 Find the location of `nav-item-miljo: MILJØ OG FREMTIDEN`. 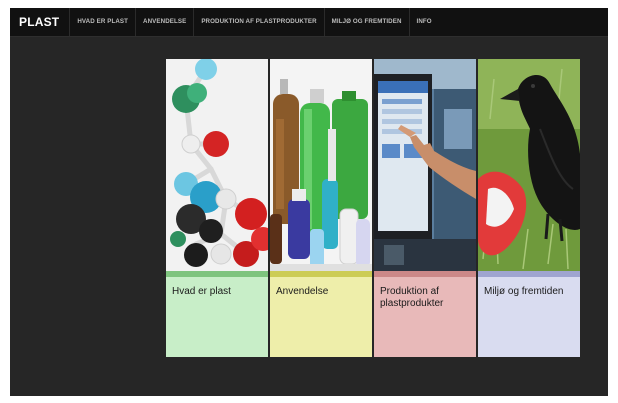

nav-item-miljo: MILJØ OG FREMTIDEN is located at coordinates (366, 22).